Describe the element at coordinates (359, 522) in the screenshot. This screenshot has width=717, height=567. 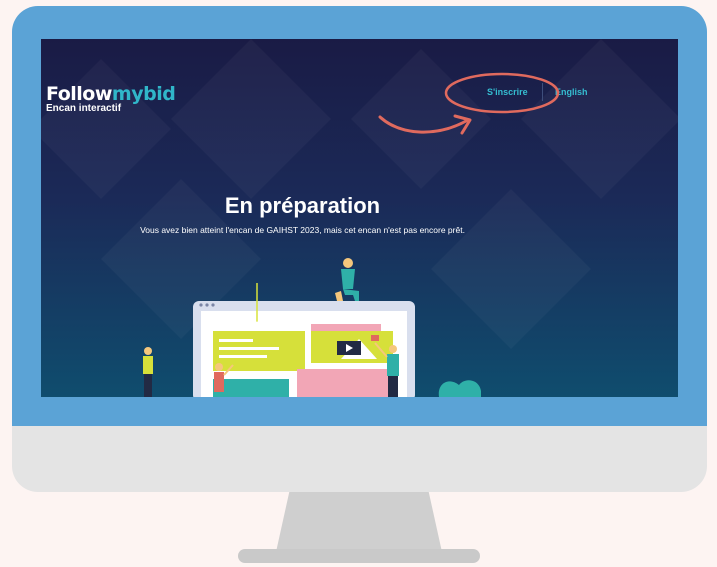
I see `monitor-stand-neck` at that location.